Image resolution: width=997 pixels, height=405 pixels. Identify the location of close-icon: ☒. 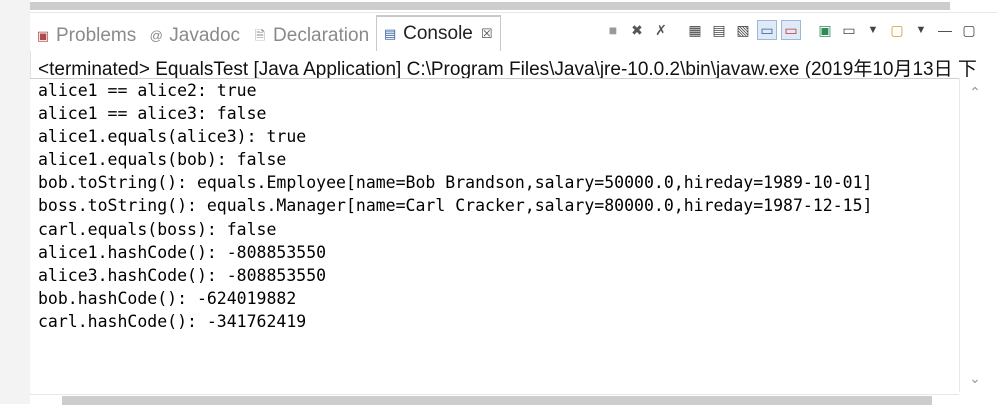
(487, 34).